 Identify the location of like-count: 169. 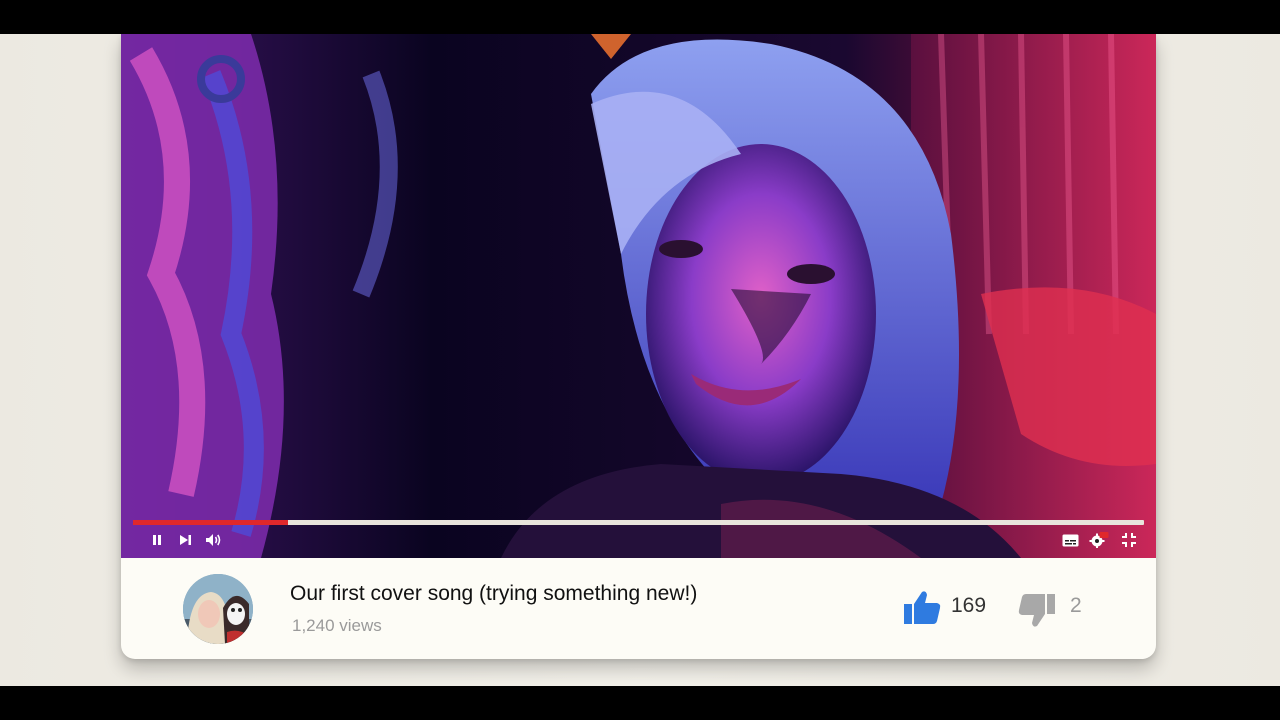
(969, 605).